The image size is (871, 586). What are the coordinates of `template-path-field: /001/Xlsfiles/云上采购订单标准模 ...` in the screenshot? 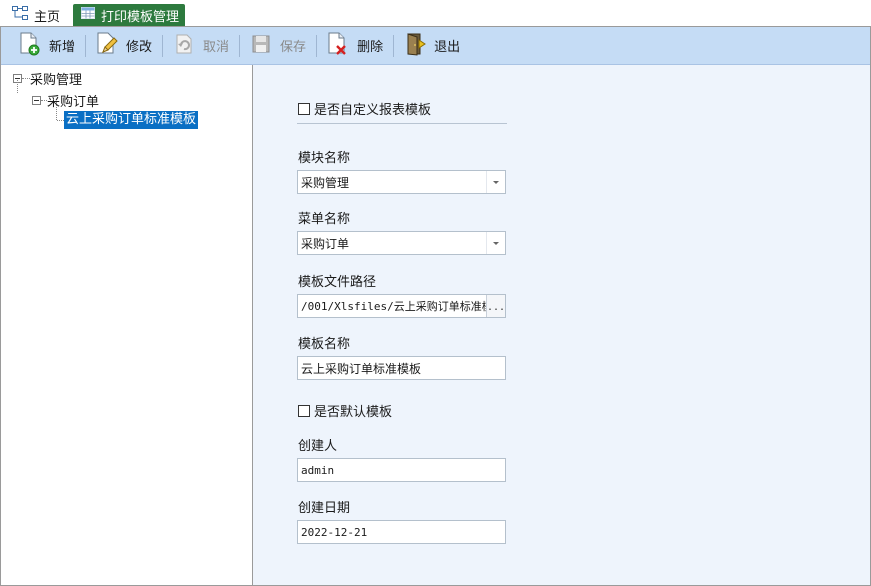 It's located at (401, 306).